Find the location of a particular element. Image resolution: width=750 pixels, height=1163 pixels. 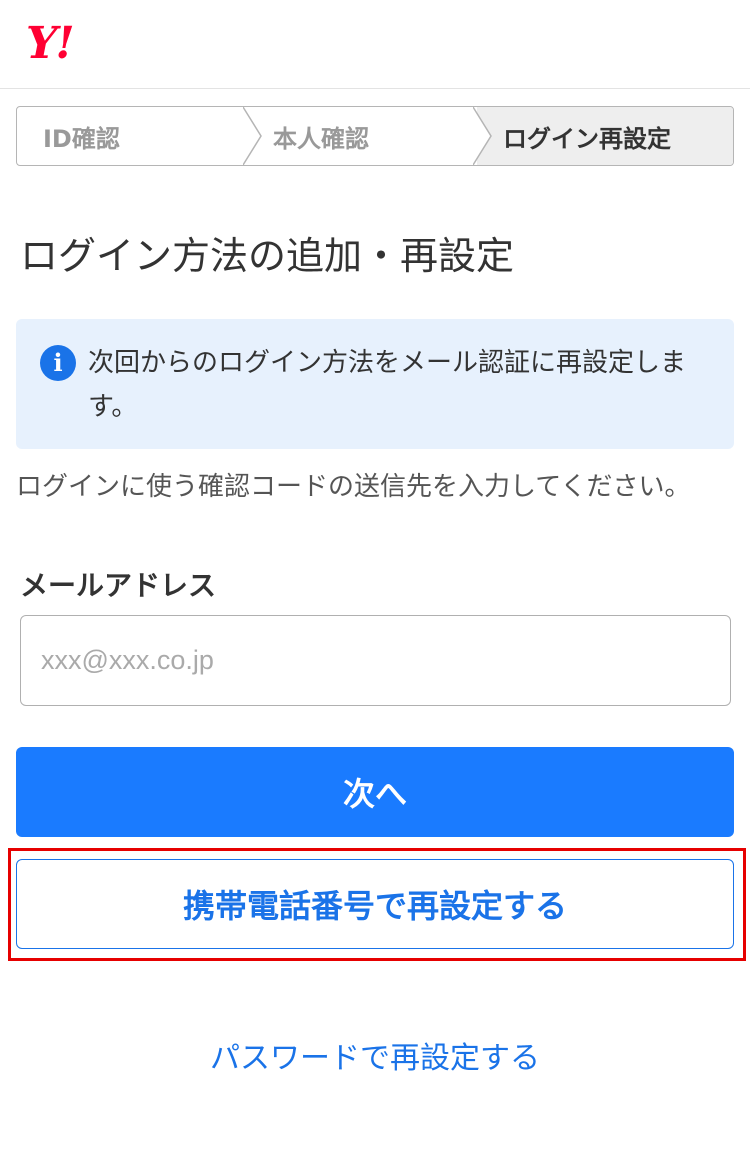

step-id-confirm: ID確認 is located at coordinates (81, 138).